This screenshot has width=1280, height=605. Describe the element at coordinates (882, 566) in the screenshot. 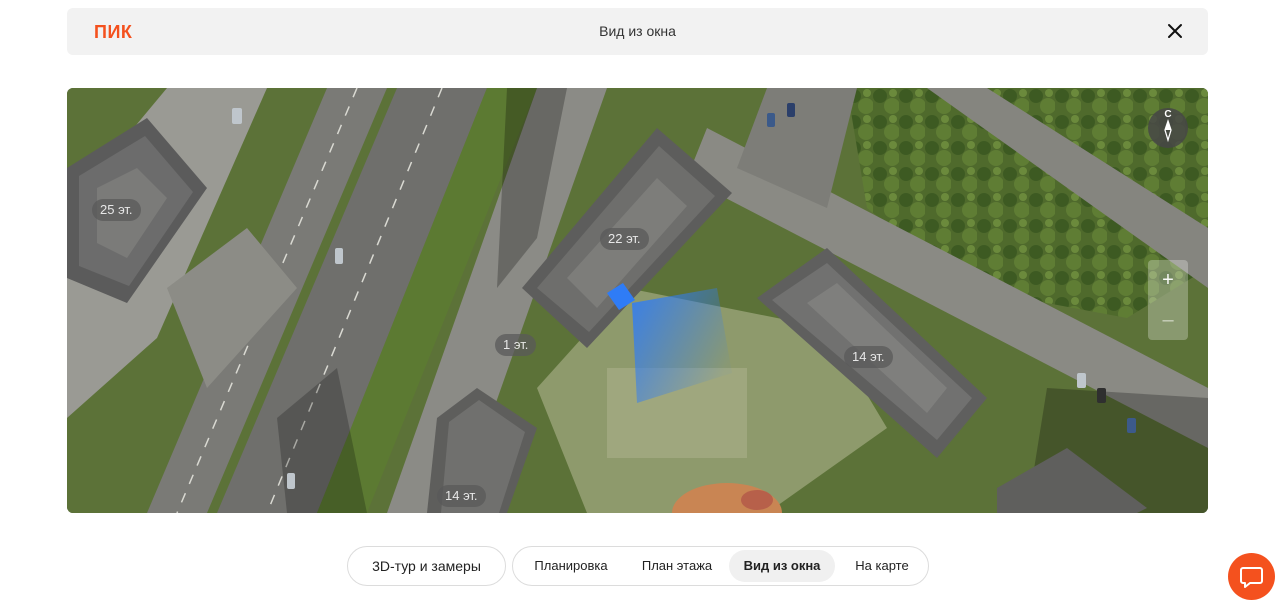

I see `tab-on-map: На карте` at that location.